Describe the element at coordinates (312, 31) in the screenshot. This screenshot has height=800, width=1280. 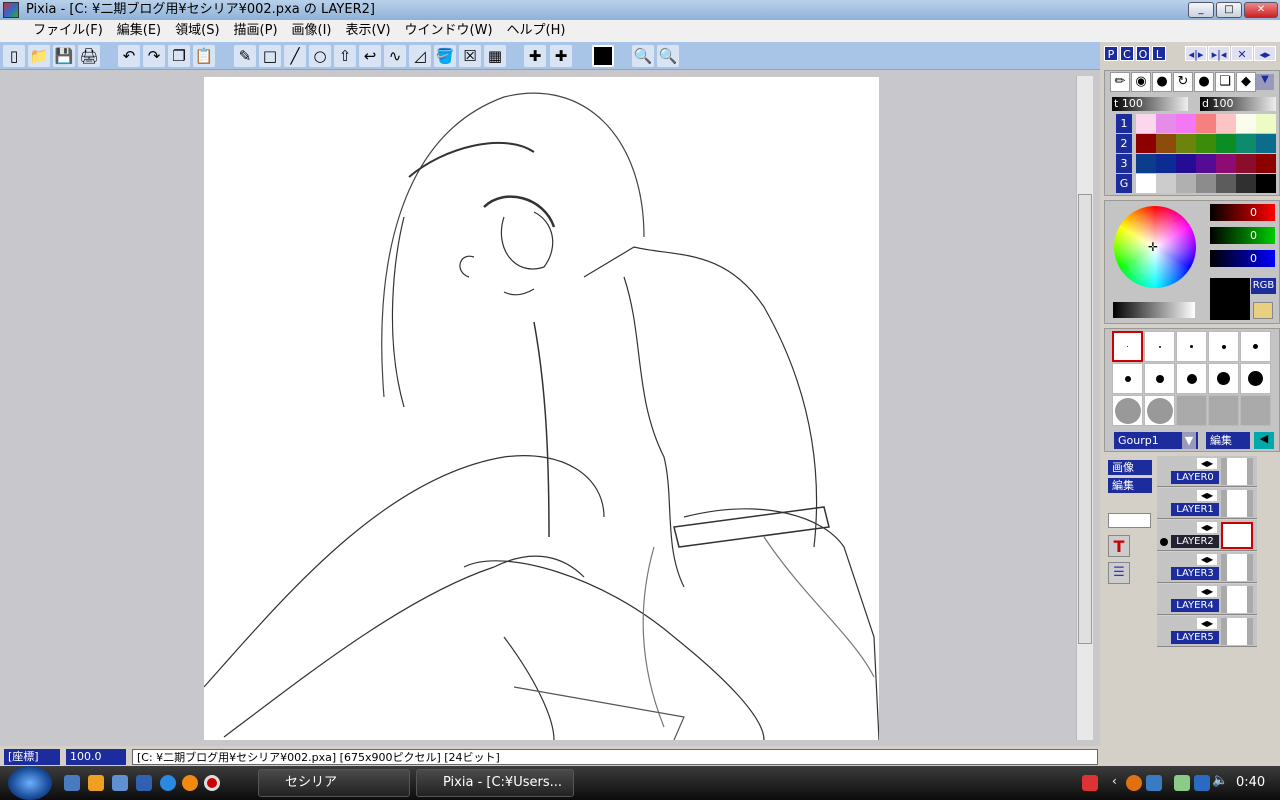
I see `menu-image: 画像(I)` at that location.